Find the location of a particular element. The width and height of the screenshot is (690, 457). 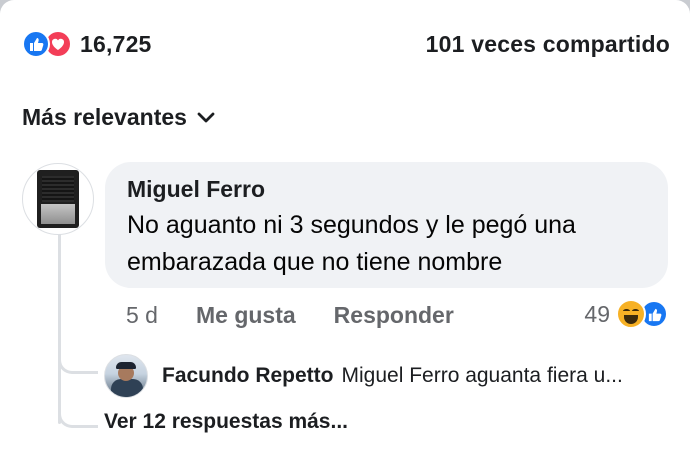

comment-sort-dropdown: Más relevantes is located at coordinates (118, 117).